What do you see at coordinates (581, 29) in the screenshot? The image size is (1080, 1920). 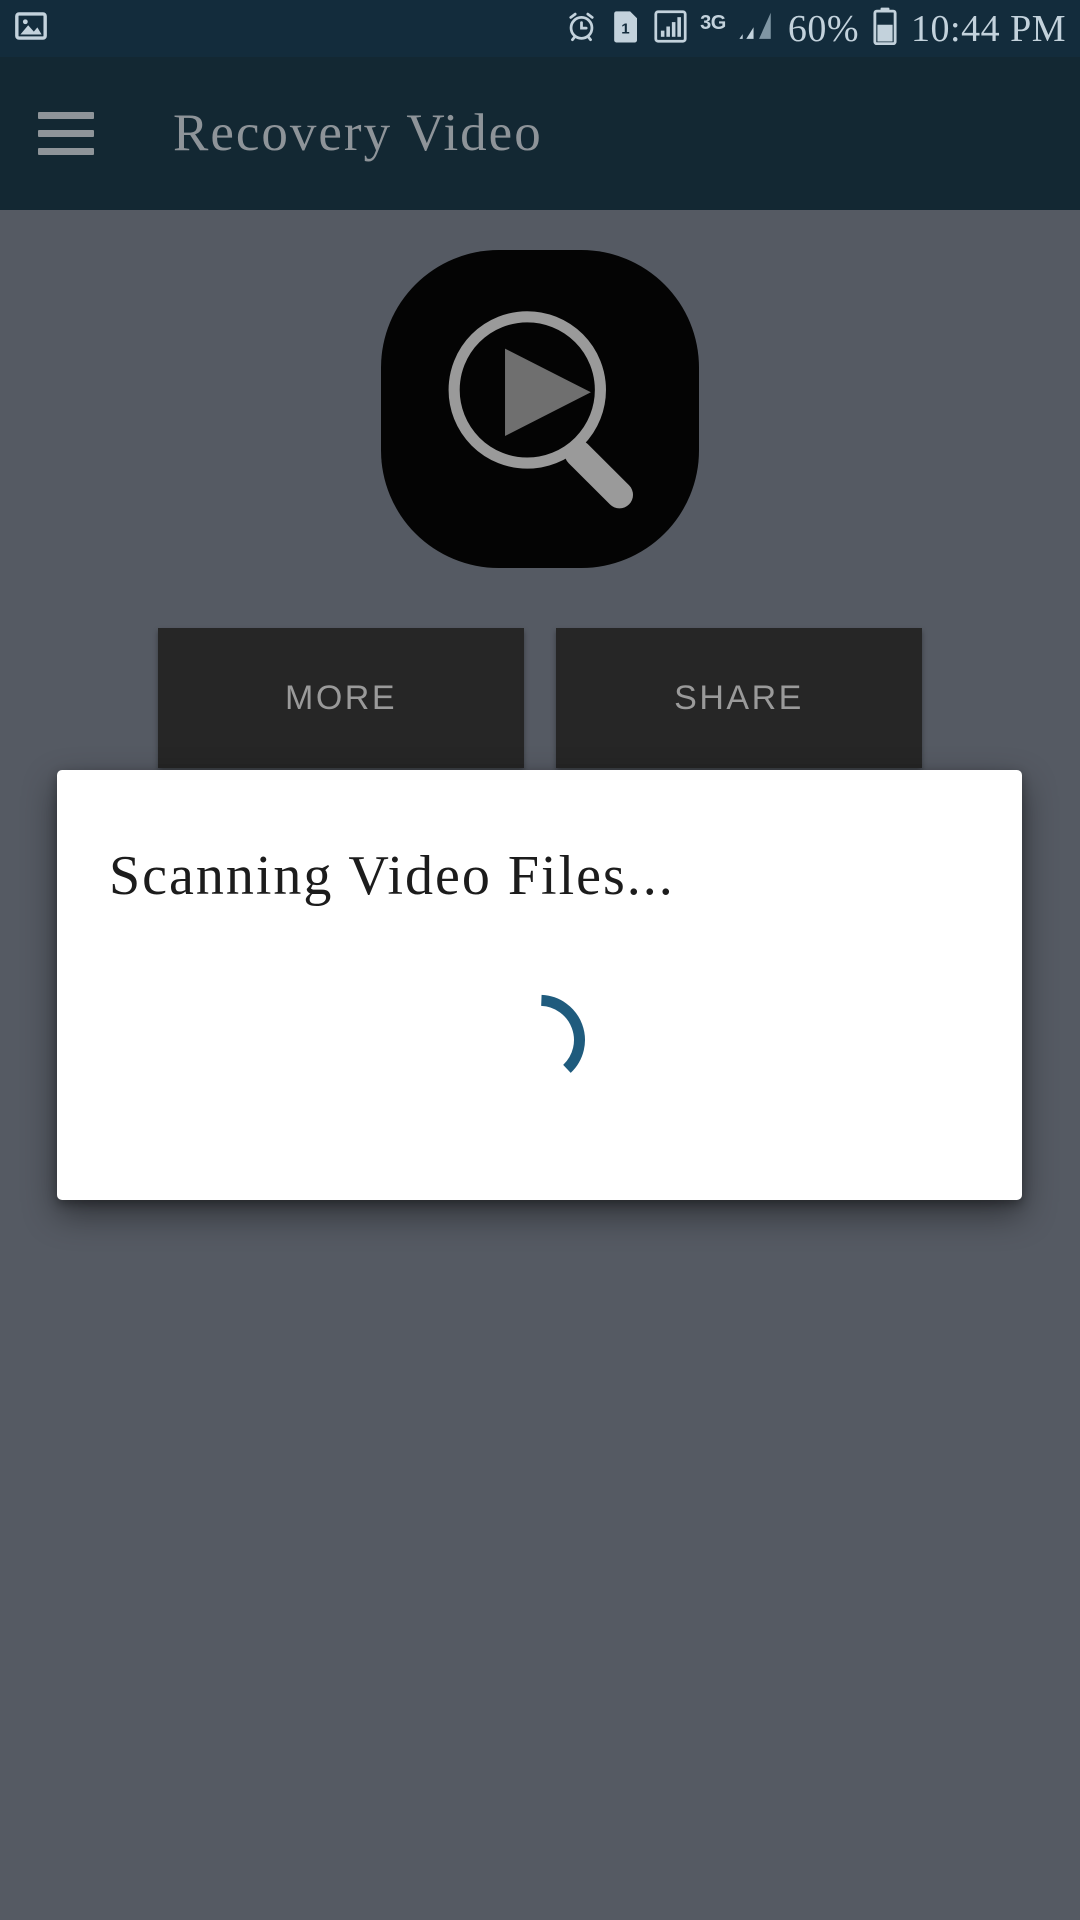 I see `alarm-icon` at bounding box center [581, 29].